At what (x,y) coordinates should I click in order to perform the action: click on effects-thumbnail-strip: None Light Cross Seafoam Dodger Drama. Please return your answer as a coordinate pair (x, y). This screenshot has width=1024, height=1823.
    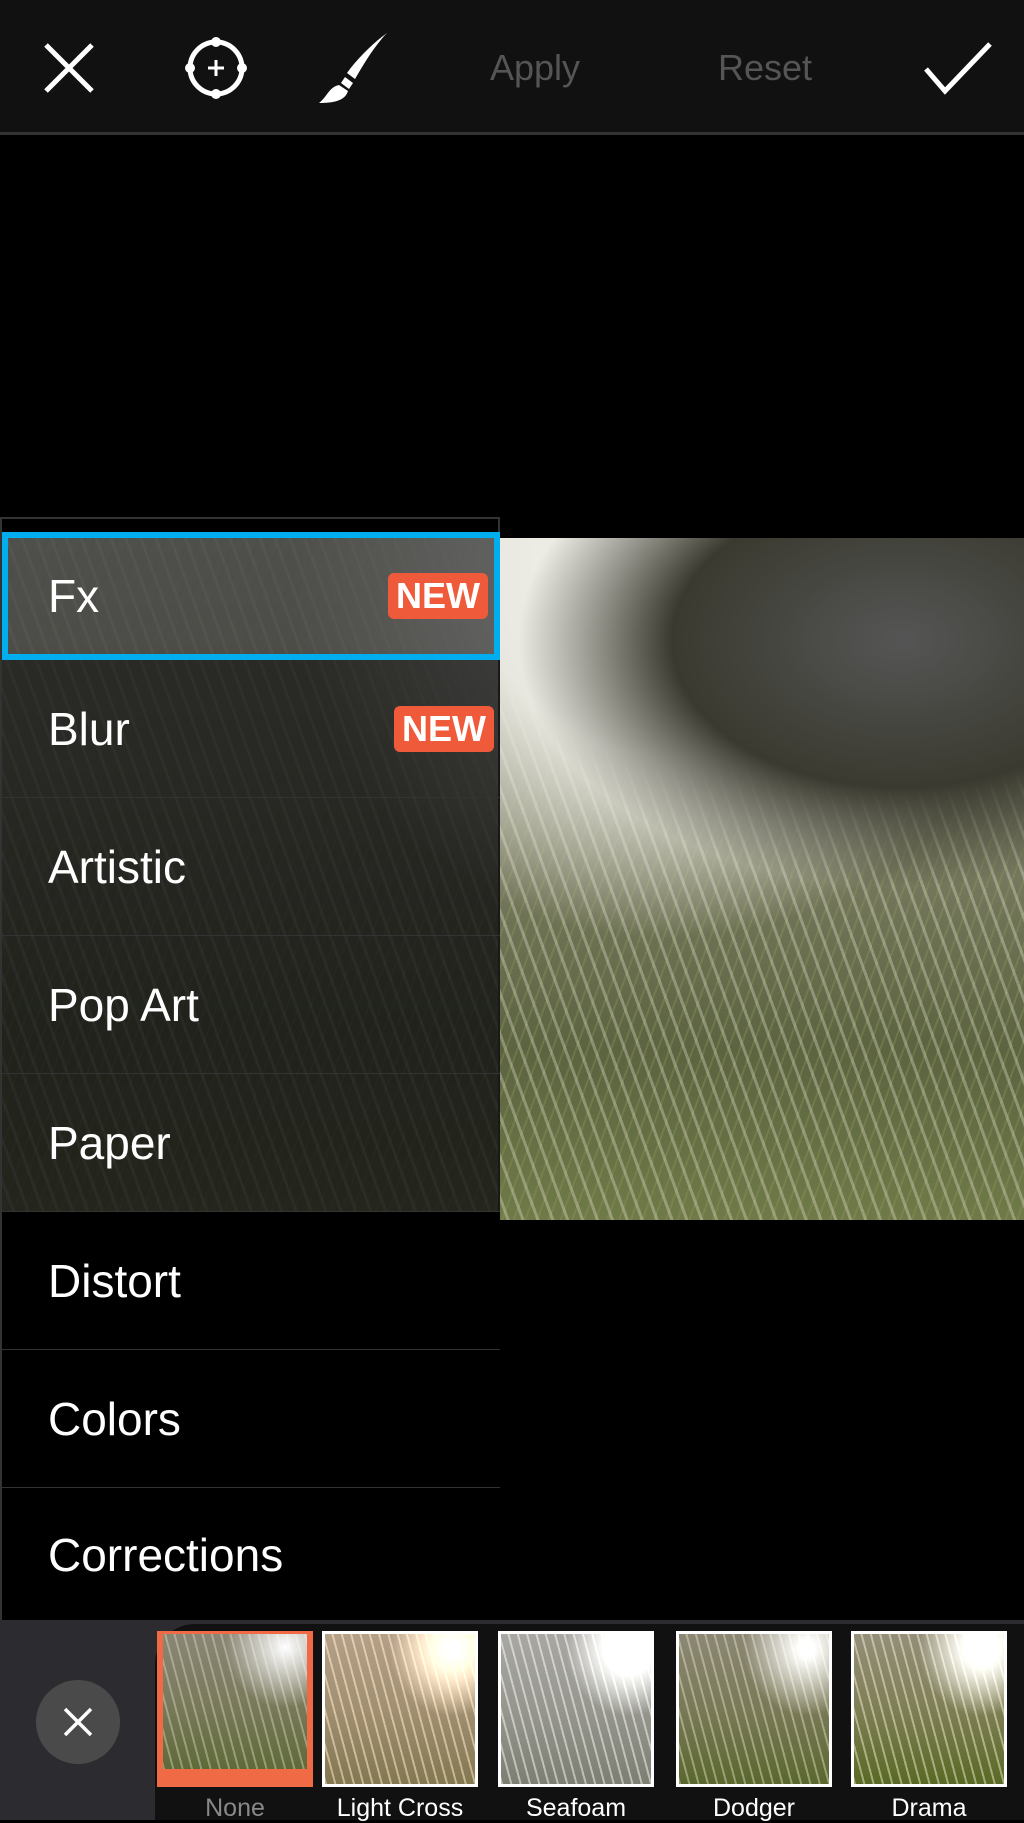
    Looking at the image, I should click on (589, 1723).